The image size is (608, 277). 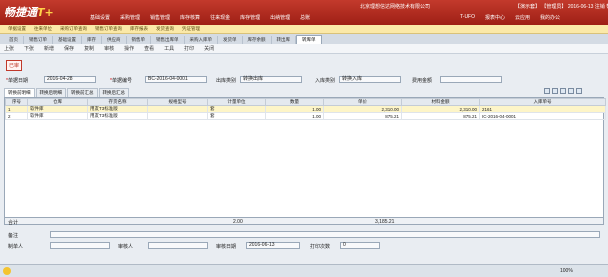 What do you see at coordinates (82, 92) in the screenshot?
I see `subtab-before-summary: 转换前汇总` at bounding box center [82, 92].